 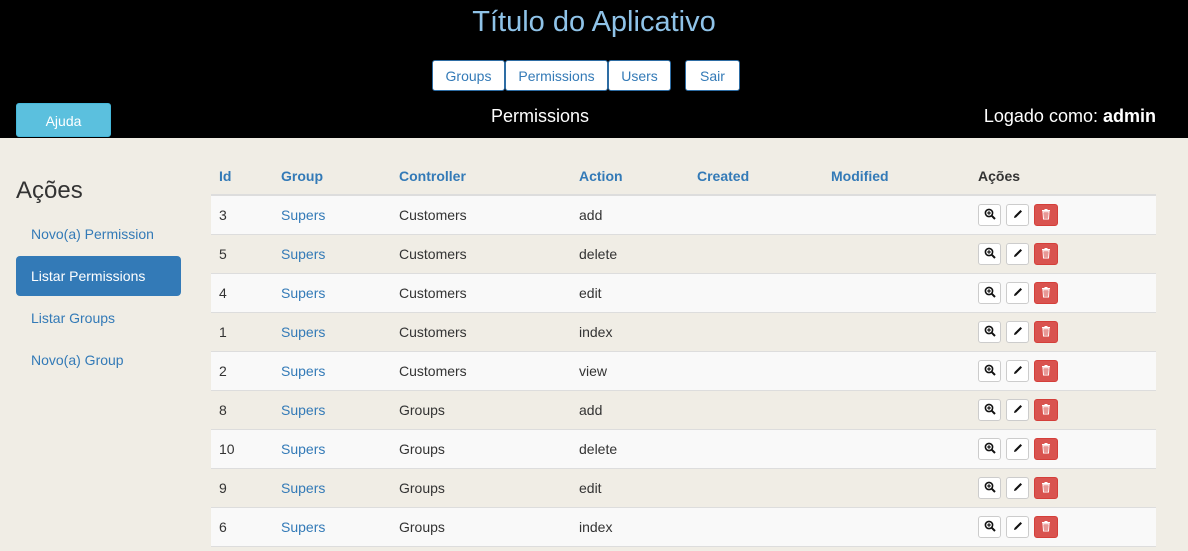 What do you see at coordinates (723, 176) in the screenshot?
I see `column-header-created: Created` at bounding box center [723, 176].